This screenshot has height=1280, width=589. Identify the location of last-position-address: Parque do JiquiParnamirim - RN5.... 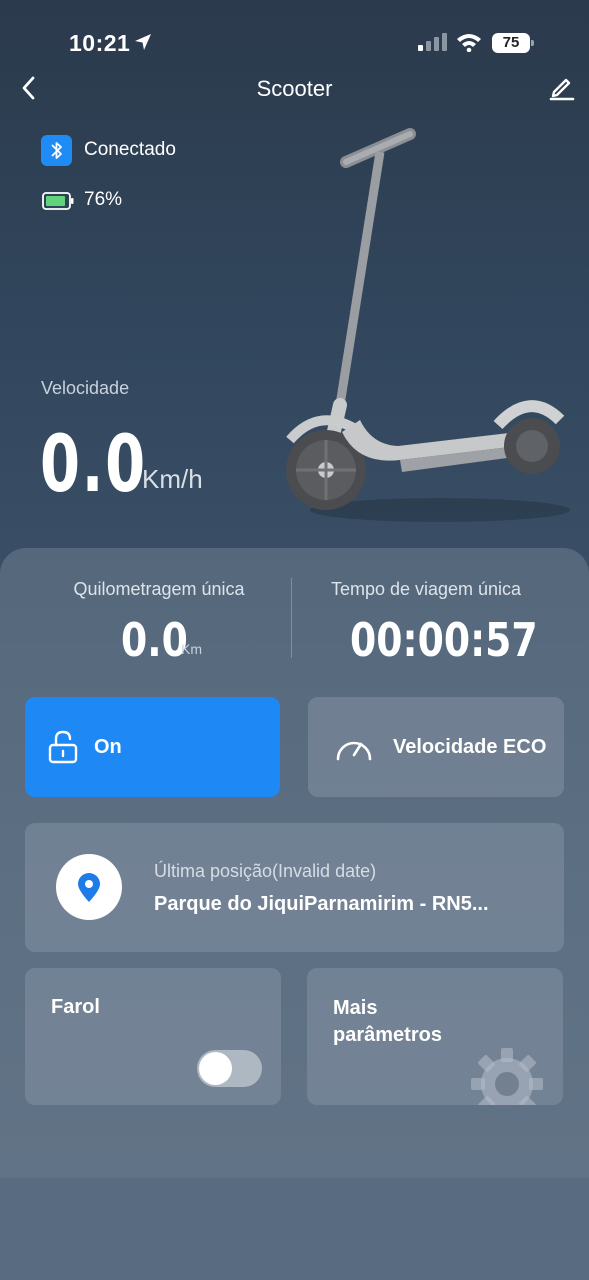
(321, 904).